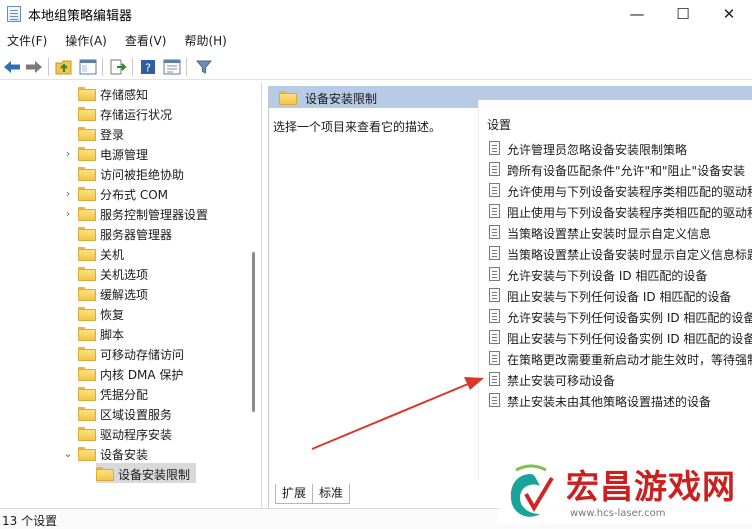 Image resolution: width=752 pixels, height=529 pixels. What do you see at coordinates (609, 402) in the screenshot?
I see `setting-label: 禁止安装未由其他策略设置描述的设备` at bounding box center [609, 402].